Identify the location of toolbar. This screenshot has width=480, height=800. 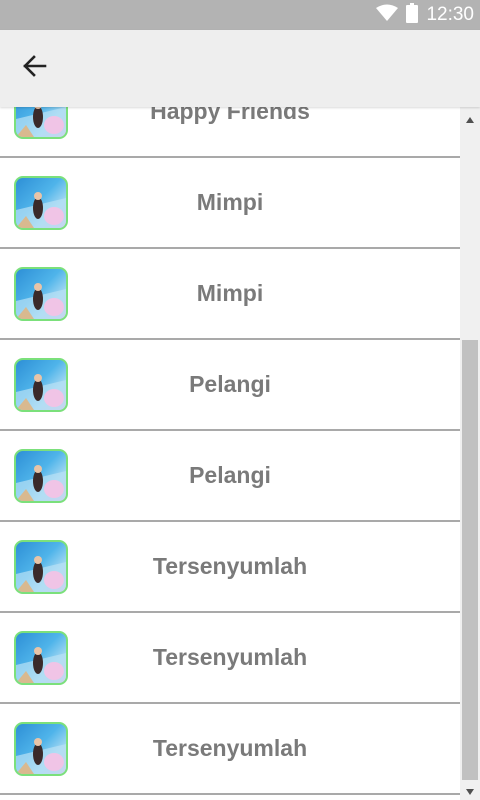
(240, 68).